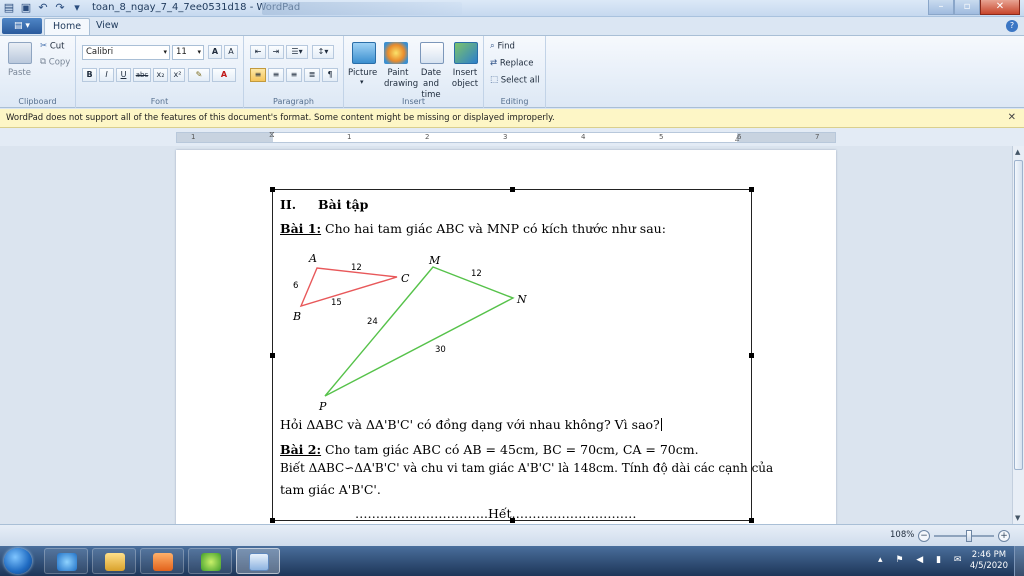 The width and height of the screenshot is (1024, 576). What do you see at coordinates (26, 8) in the screenshot?
I see `save-icon: ▣` at bounding box center [26, 8].